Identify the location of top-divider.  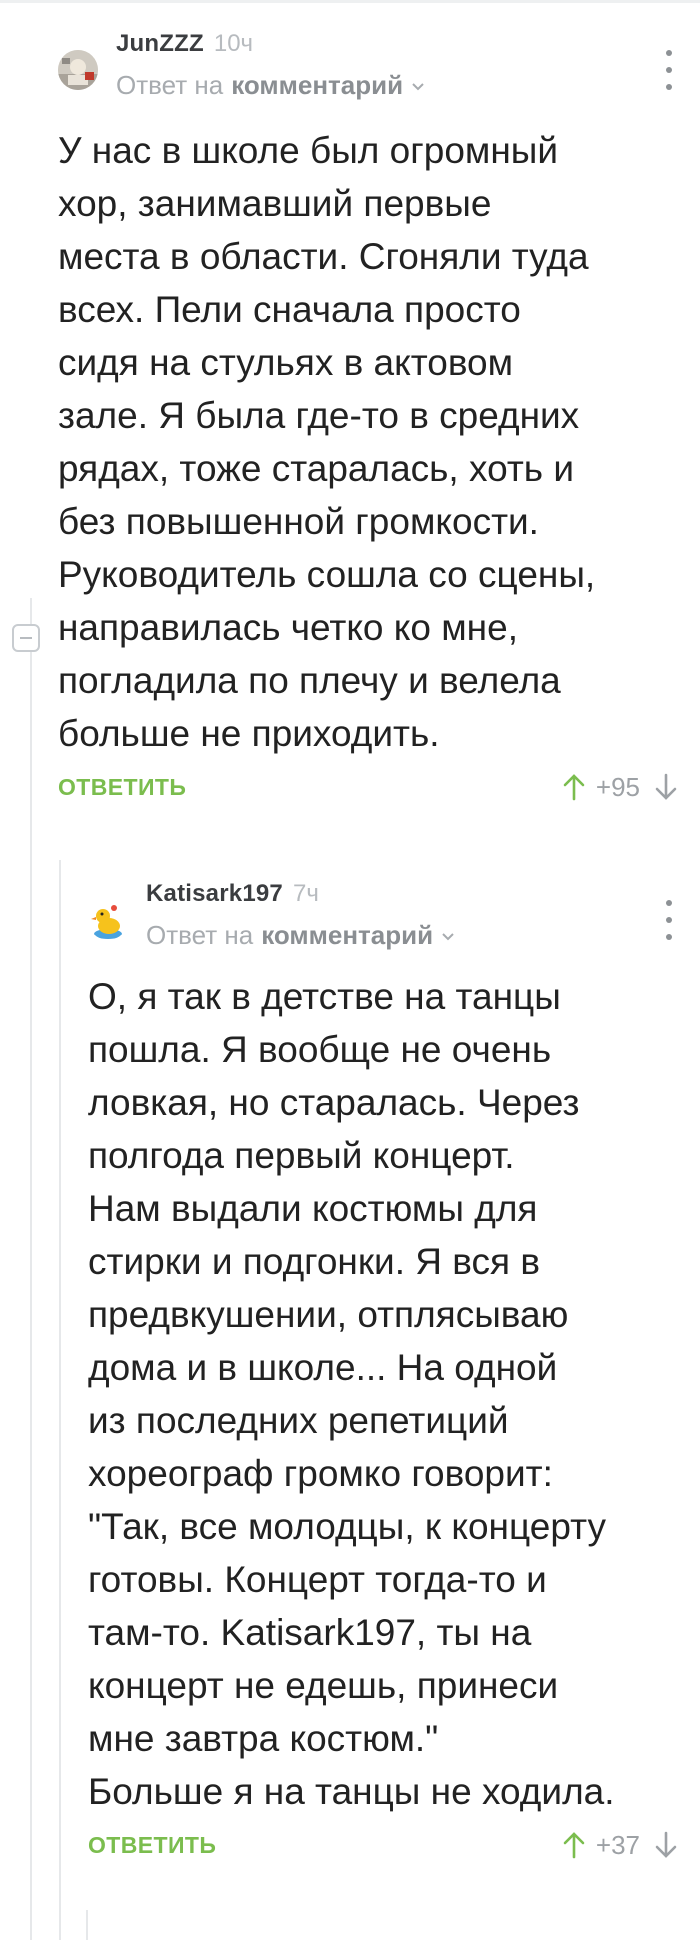
(350, 1).